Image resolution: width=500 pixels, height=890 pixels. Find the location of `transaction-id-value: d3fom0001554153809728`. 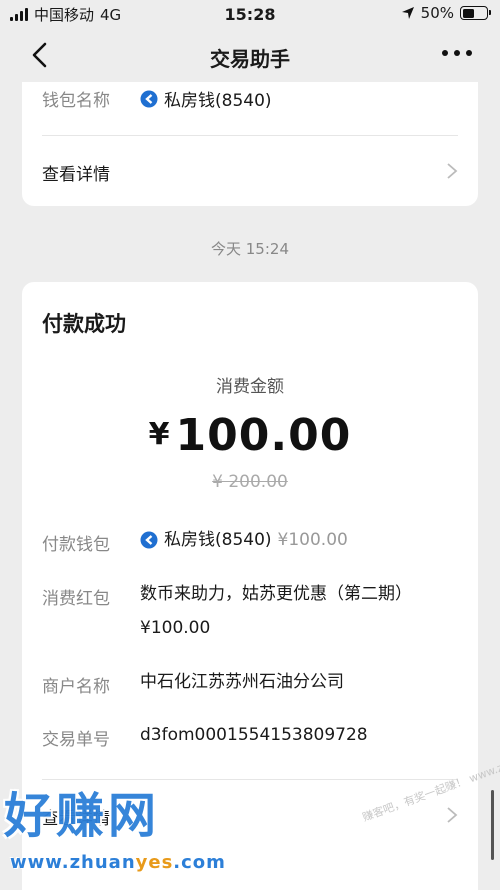

transaction-id-value: d3fom0001554153809728 is located at coordinates (254, 735).